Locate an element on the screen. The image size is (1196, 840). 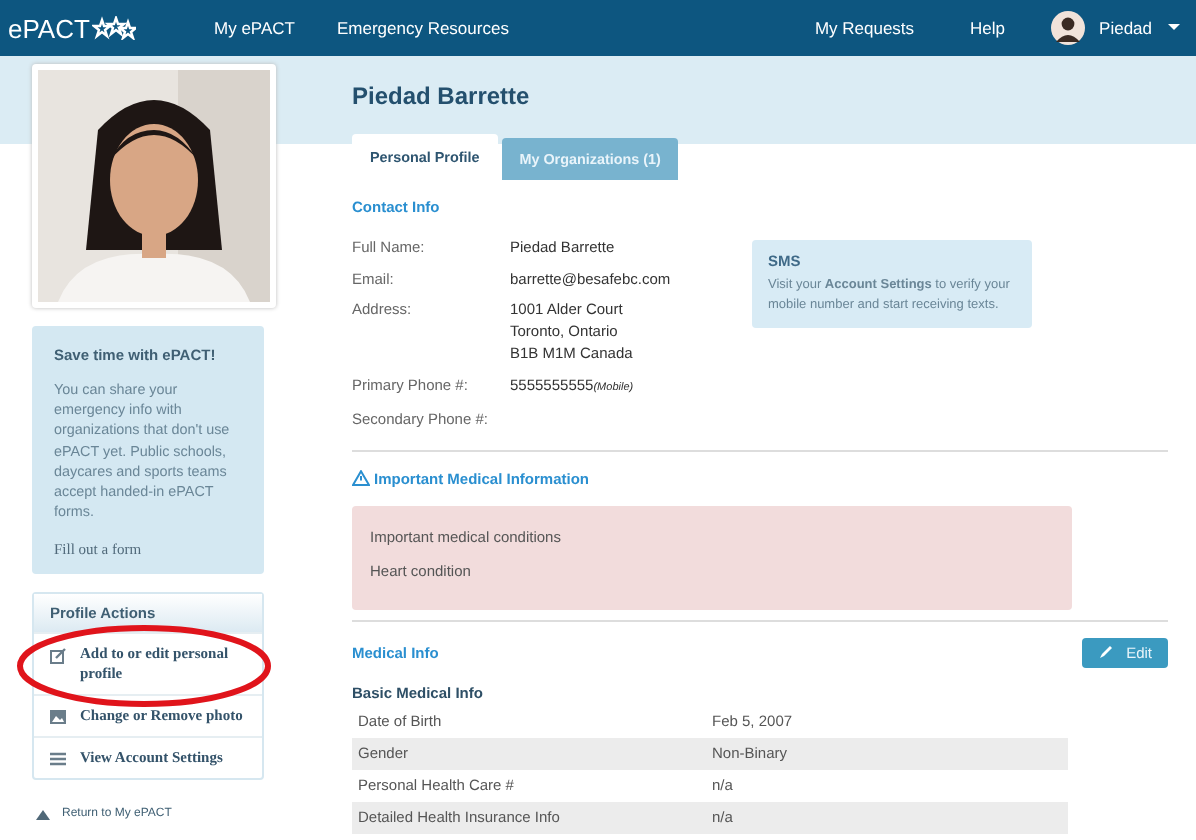
brand-logo-text: ePACT is located at coordinates (49, 28).